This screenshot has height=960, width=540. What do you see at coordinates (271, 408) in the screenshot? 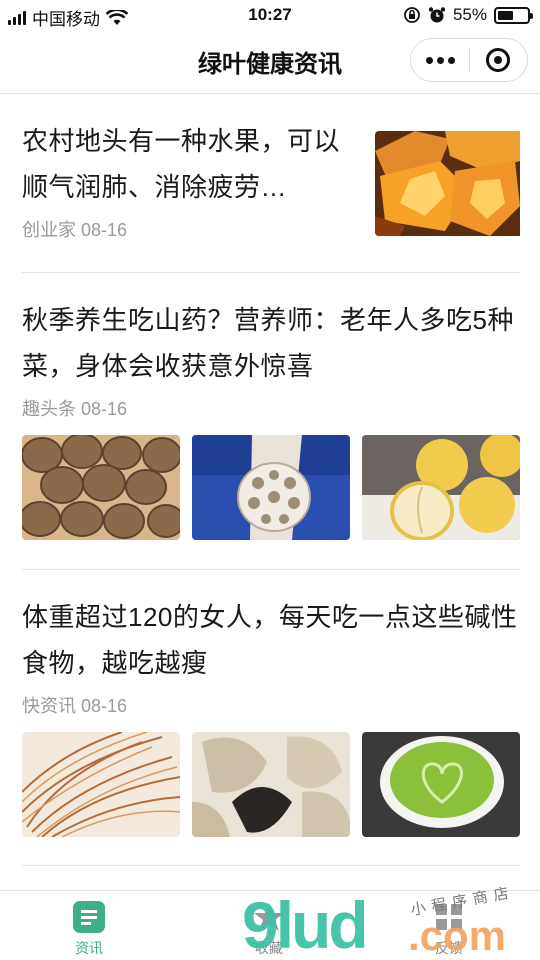
I see `article-meta: 趣头条 08-16` at bounding box center [271, 408].